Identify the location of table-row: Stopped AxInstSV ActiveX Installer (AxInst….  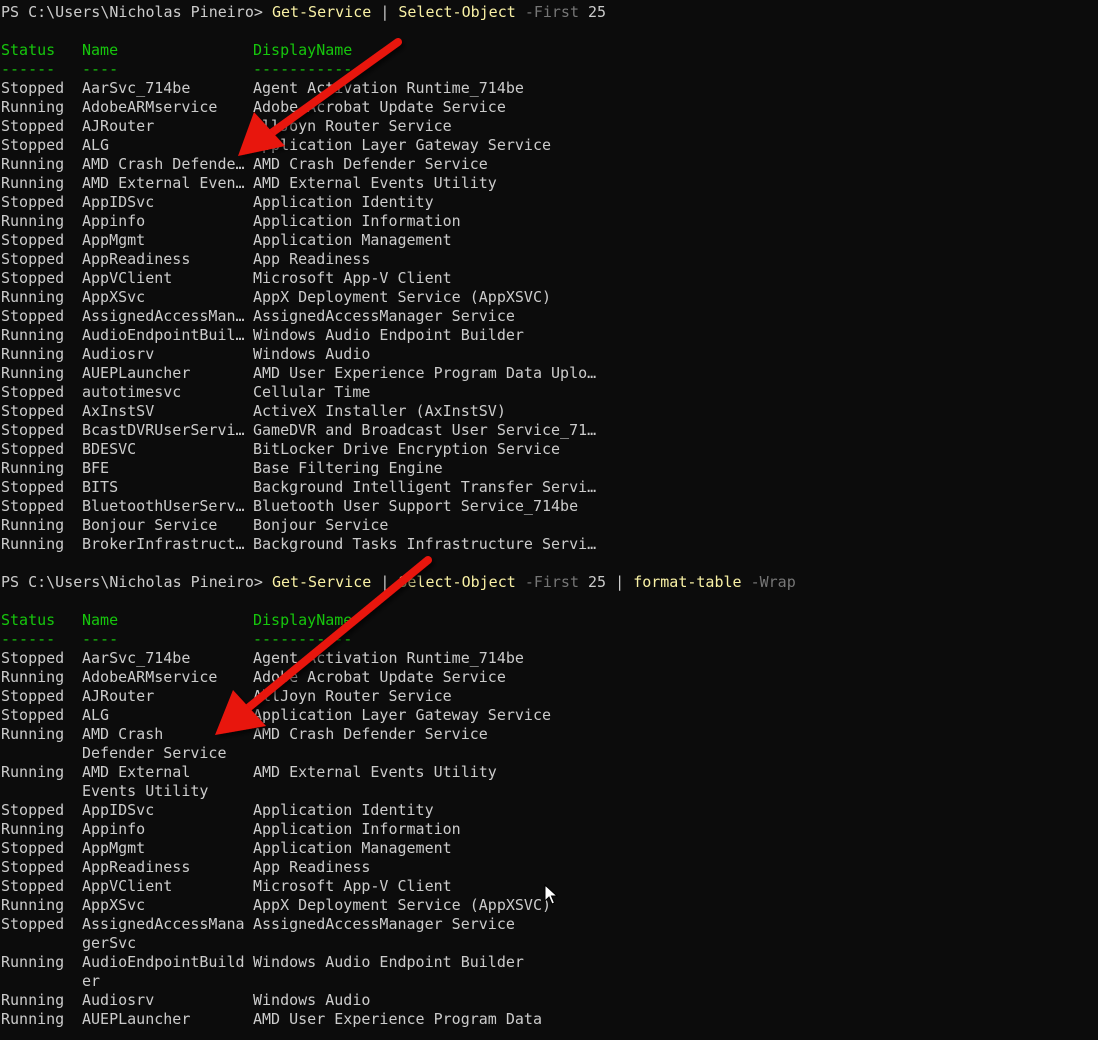
(549, 411).